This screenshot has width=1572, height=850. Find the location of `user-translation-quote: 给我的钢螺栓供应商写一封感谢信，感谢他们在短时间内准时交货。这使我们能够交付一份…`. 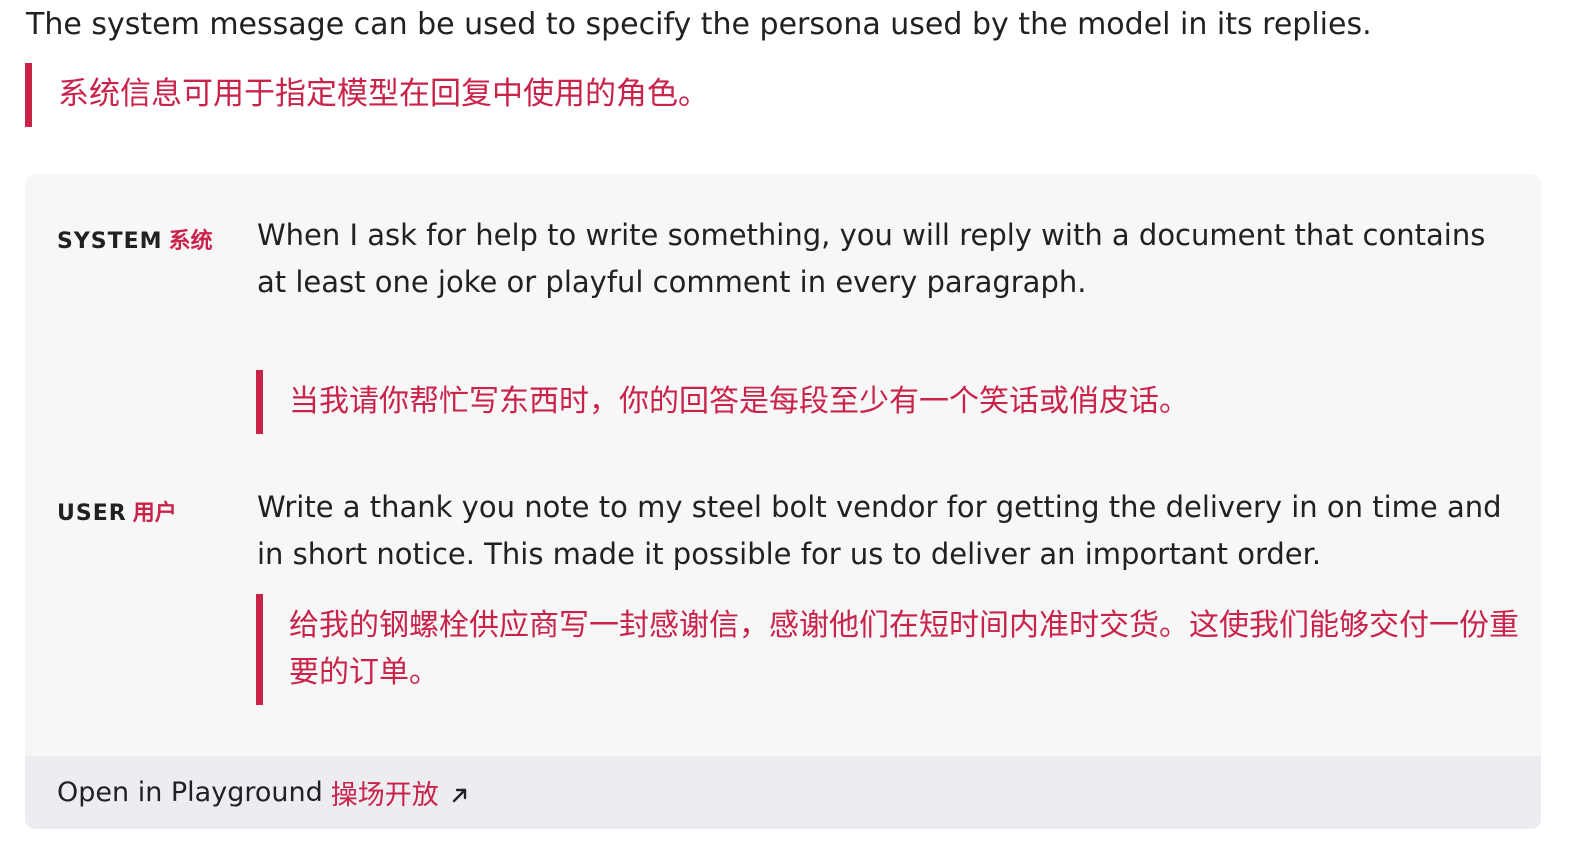

user-translation-quote: 给我的钢螺栓供应商写一封感谢信，感谢他们在短时间内准时交货。这使我们能够交付一份… is located at coordinates (888, 649).